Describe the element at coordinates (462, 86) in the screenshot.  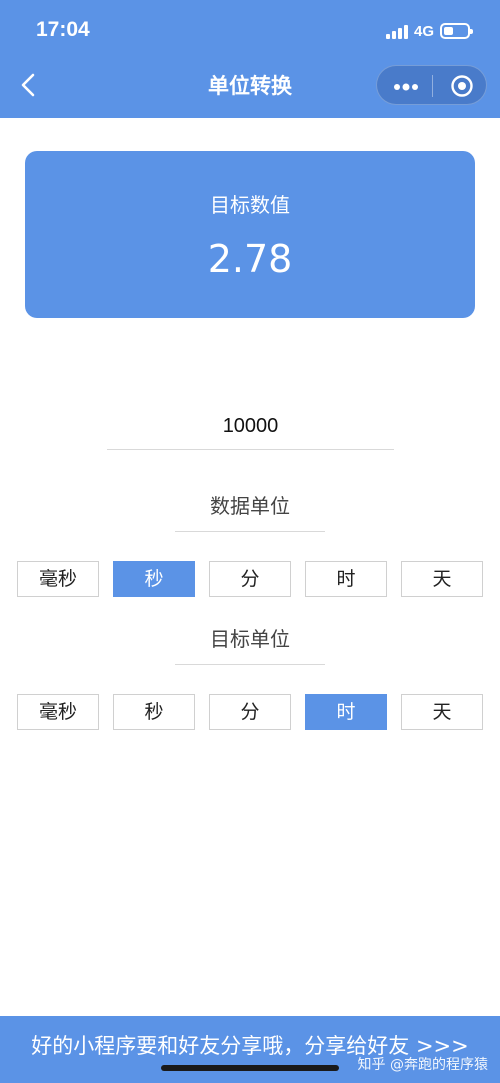
I see `target-icon` at that location.